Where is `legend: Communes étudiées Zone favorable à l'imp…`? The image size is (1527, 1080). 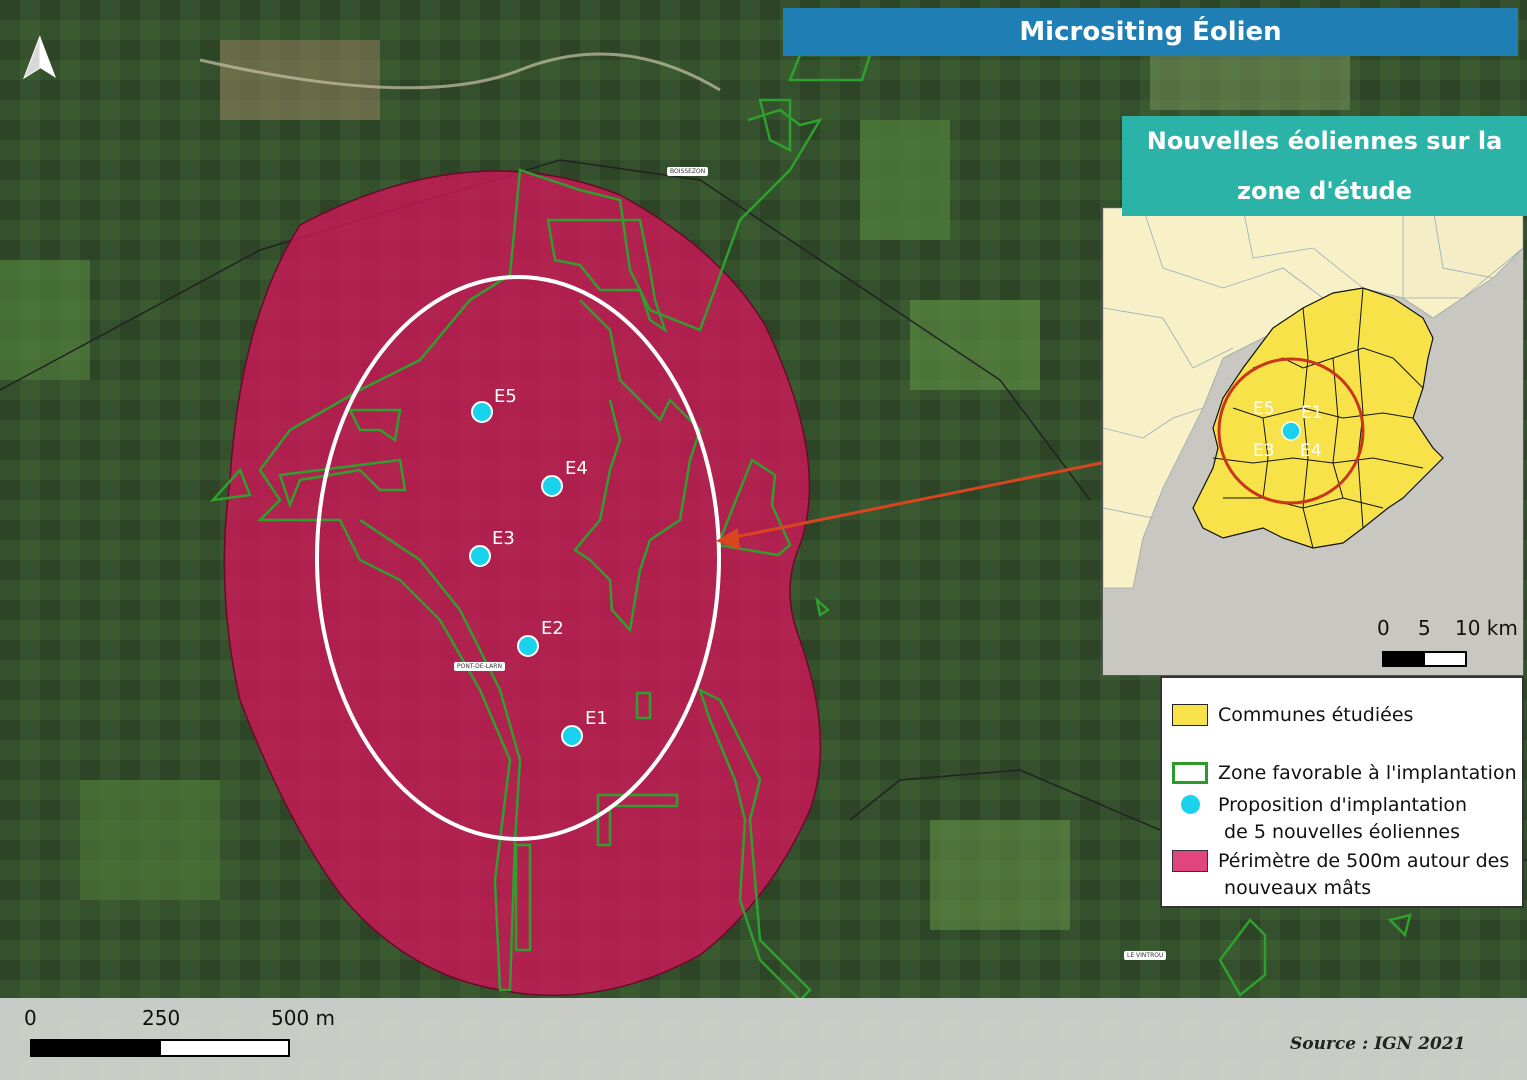 legend: Communes étudiées Zone favorable à l'imp… is located at coordinates (1342, 792).